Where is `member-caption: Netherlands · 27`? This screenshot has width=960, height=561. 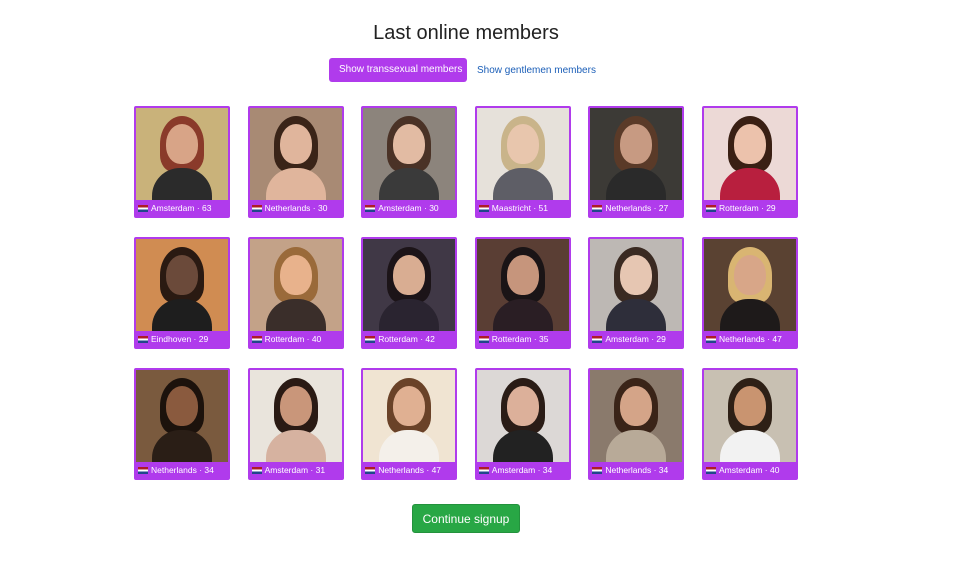 member-caption: Netherlands · 27 is located at coordinates (636, 208).